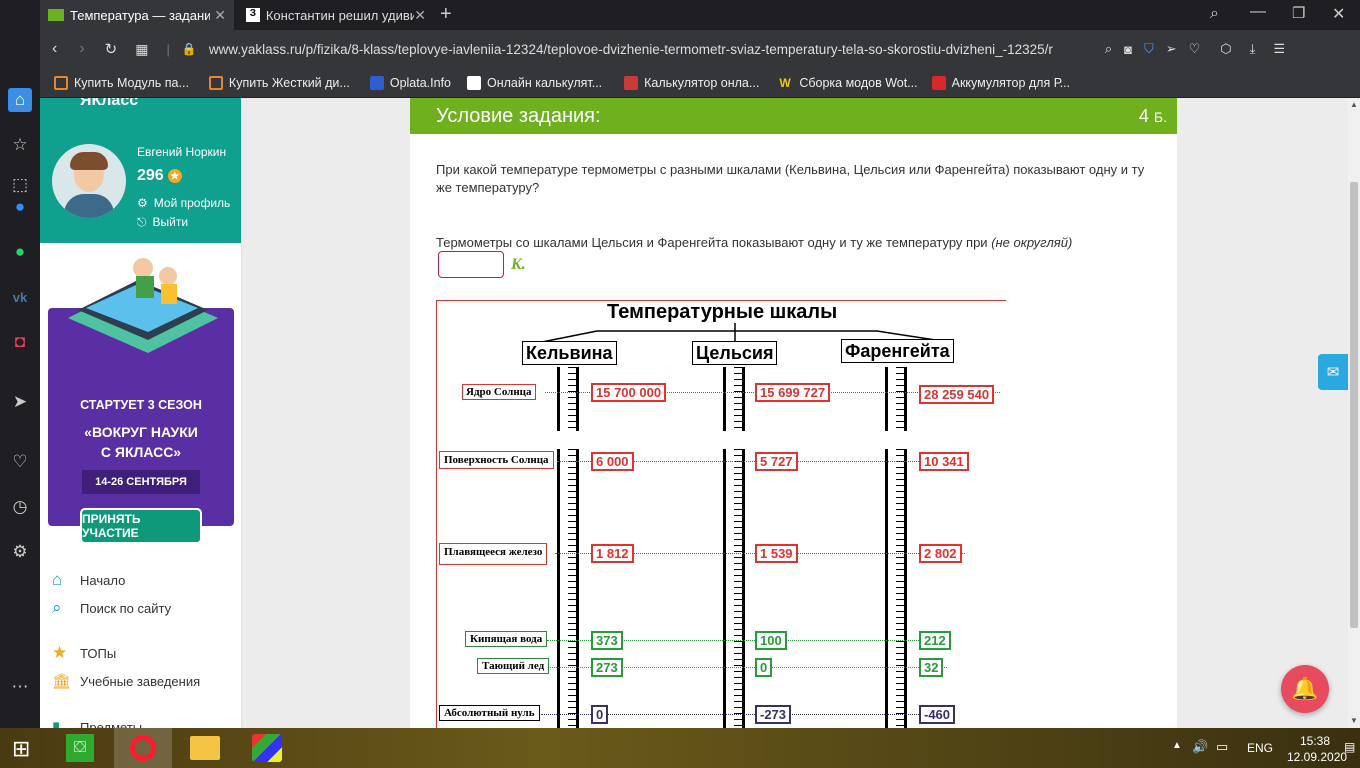  Describe the element at coordinates (20, 342) in the screenshot. I see `instagram-icon: ◘` at that location.